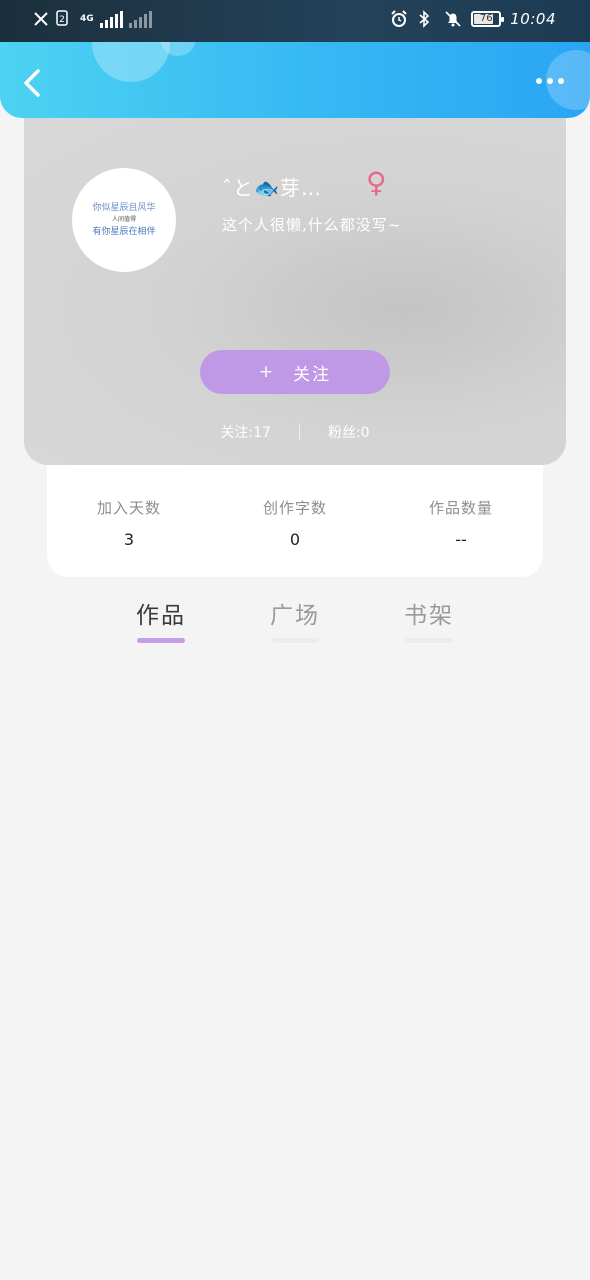 The width and height of the screenshot is (590, 1280). I want to click on stats-card: 加入天数 3 创作字数 0 作品数量 --, so click(295, 521).